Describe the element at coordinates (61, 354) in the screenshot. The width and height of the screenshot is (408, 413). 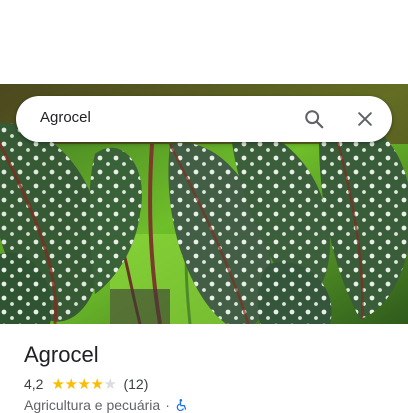
I see `place-title: Agrocel` at that location.